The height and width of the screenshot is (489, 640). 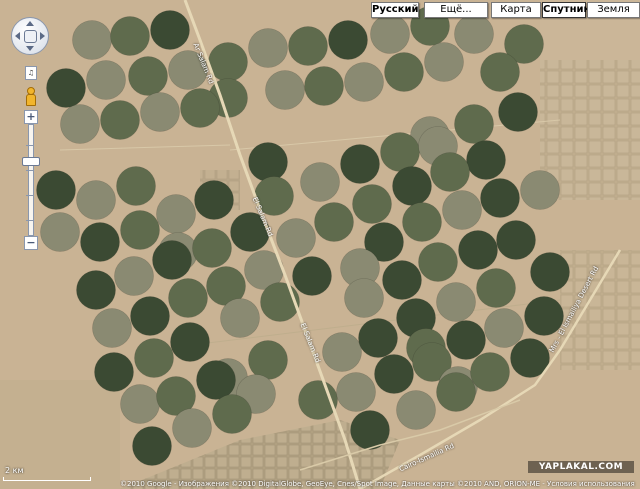 I want to click on hand-icon, so click(x=30, y=36).